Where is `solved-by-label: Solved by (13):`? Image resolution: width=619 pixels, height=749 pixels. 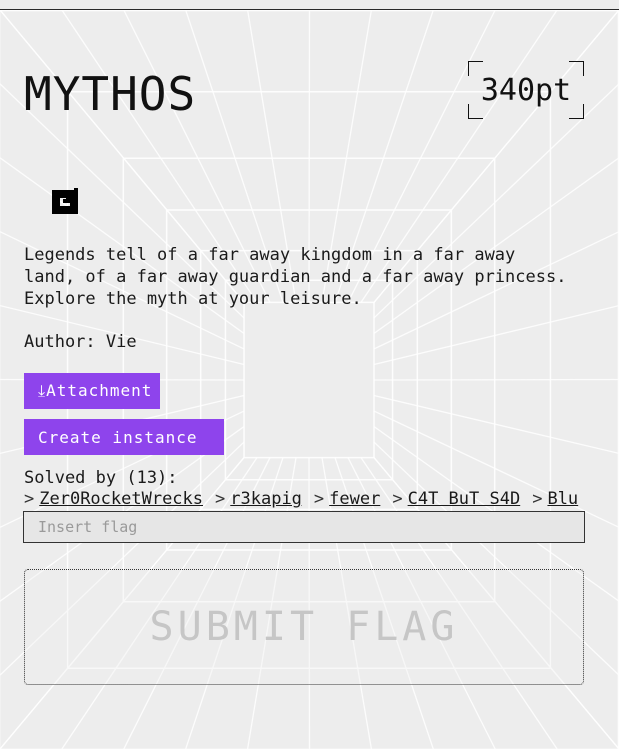
solved-by-label: Solved by (13): is located at coordinates (101, 478).